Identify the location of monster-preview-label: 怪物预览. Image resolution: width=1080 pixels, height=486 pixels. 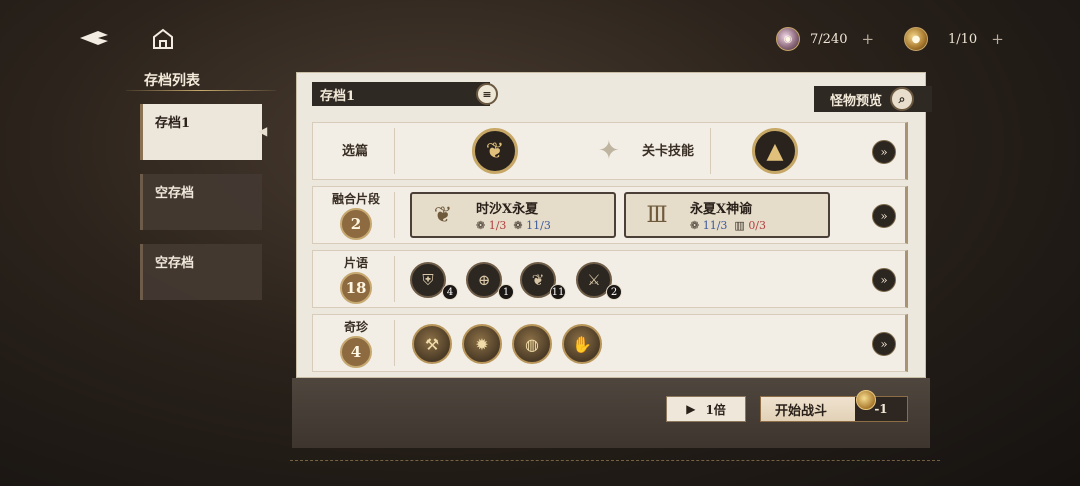
(856, 101).